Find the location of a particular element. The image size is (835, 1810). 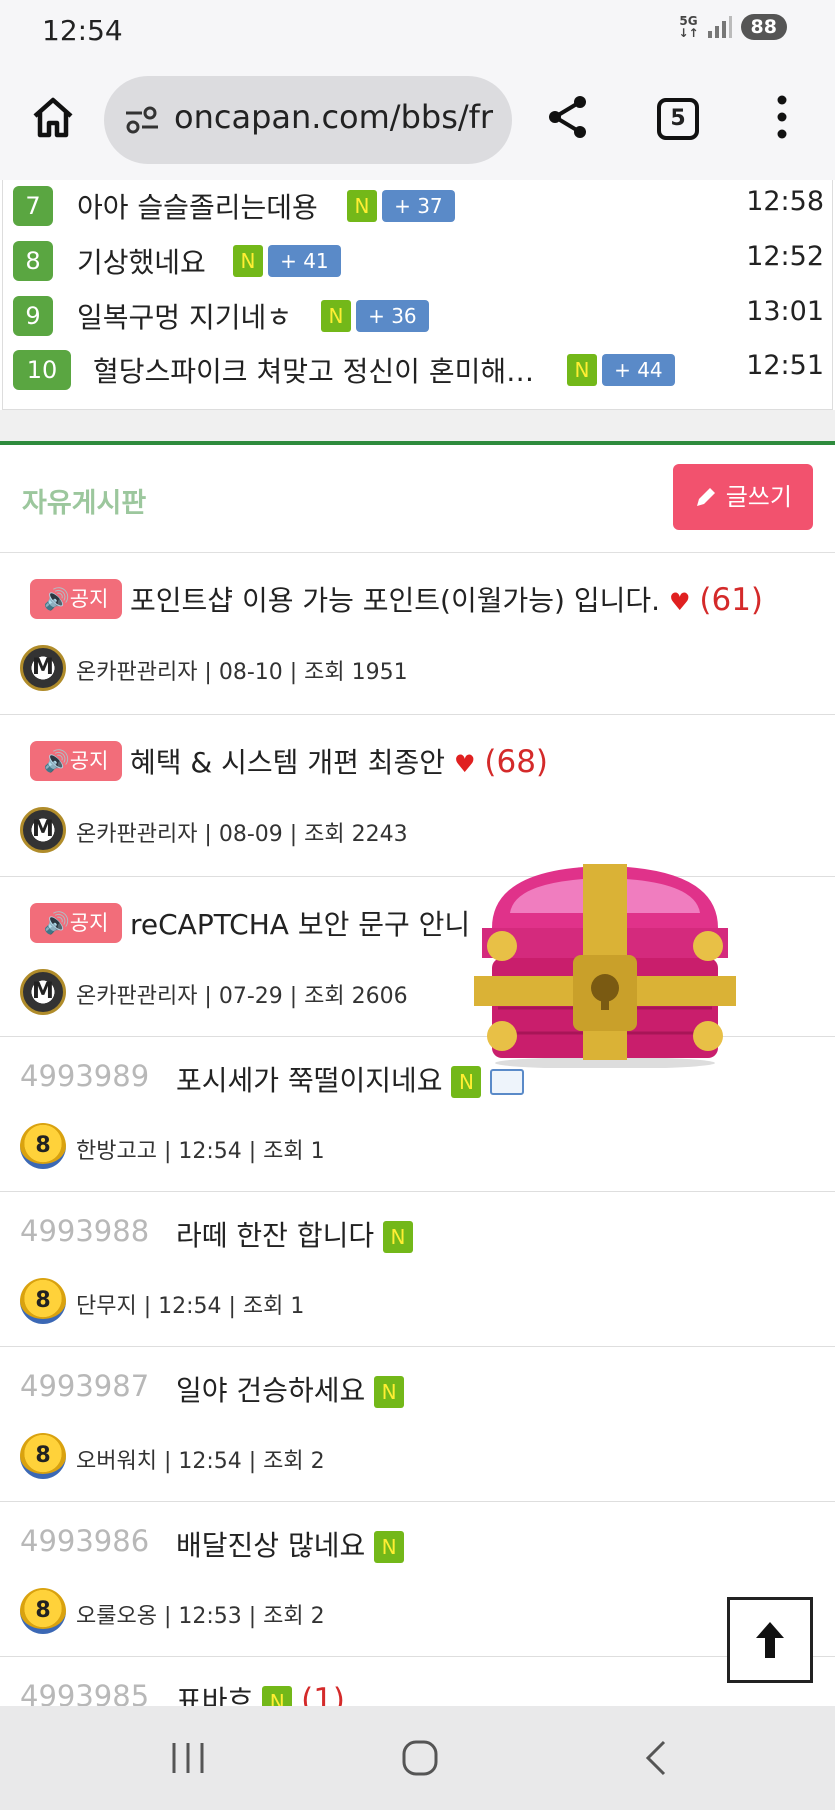

browser-toolbar: oncapan.com/bbs/fr 5 is located at coordinates (417, 121).